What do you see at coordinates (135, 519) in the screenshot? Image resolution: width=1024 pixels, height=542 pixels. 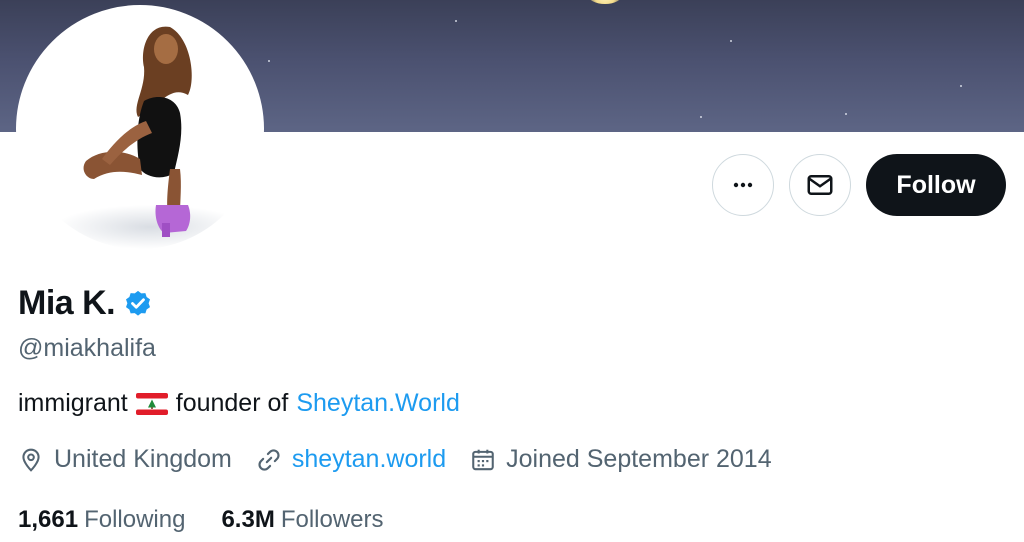 I see `following-label: Following` at bounding box center [135, 519].